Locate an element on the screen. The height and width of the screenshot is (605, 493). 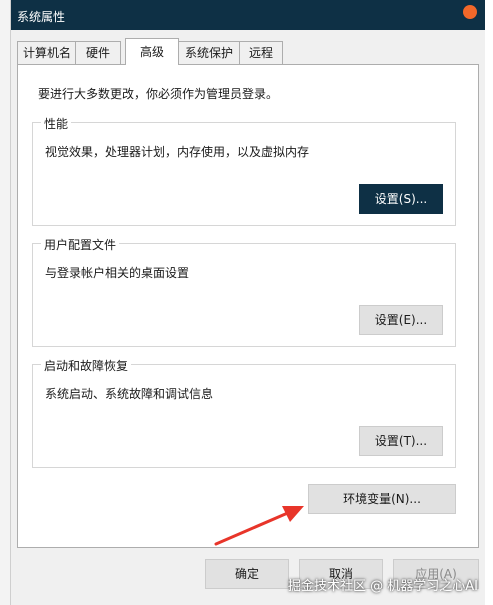
tab-computer-name: 计算机名 is located at coordinates (47, 52).